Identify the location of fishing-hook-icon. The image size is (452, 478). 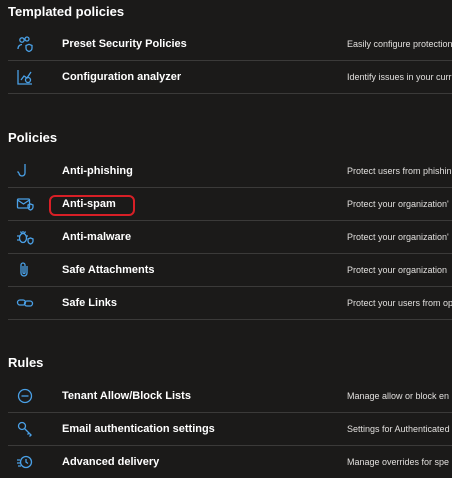
(25, 171).